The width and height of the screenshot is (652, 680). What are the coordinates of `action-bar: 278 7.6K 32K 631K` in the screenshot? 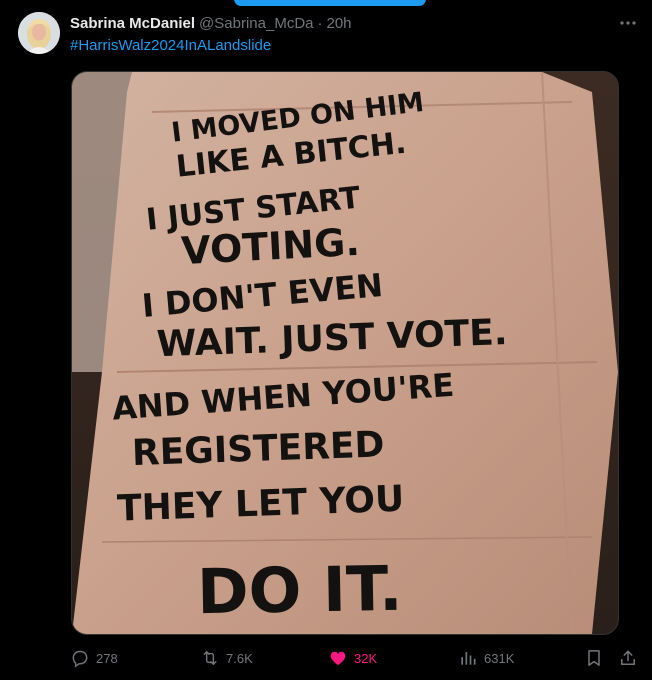 It's located at (355, 658).